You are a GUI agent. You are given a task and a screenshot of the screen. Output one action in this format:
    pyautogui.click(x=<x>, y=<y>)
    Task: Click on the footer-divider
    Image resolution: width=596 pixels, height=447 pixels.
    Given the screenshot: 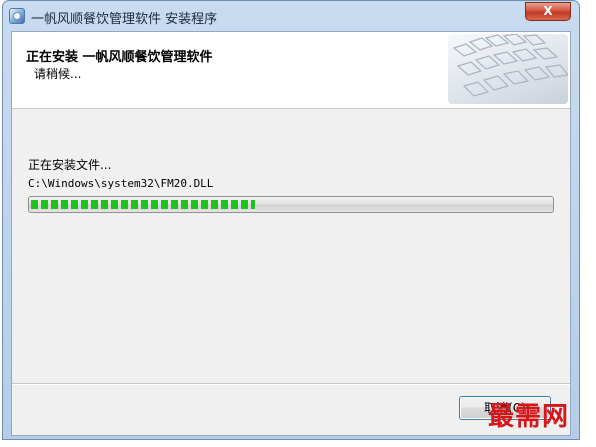 What is the action you would take?
    pyautogui.click(x=291, y=384)
    